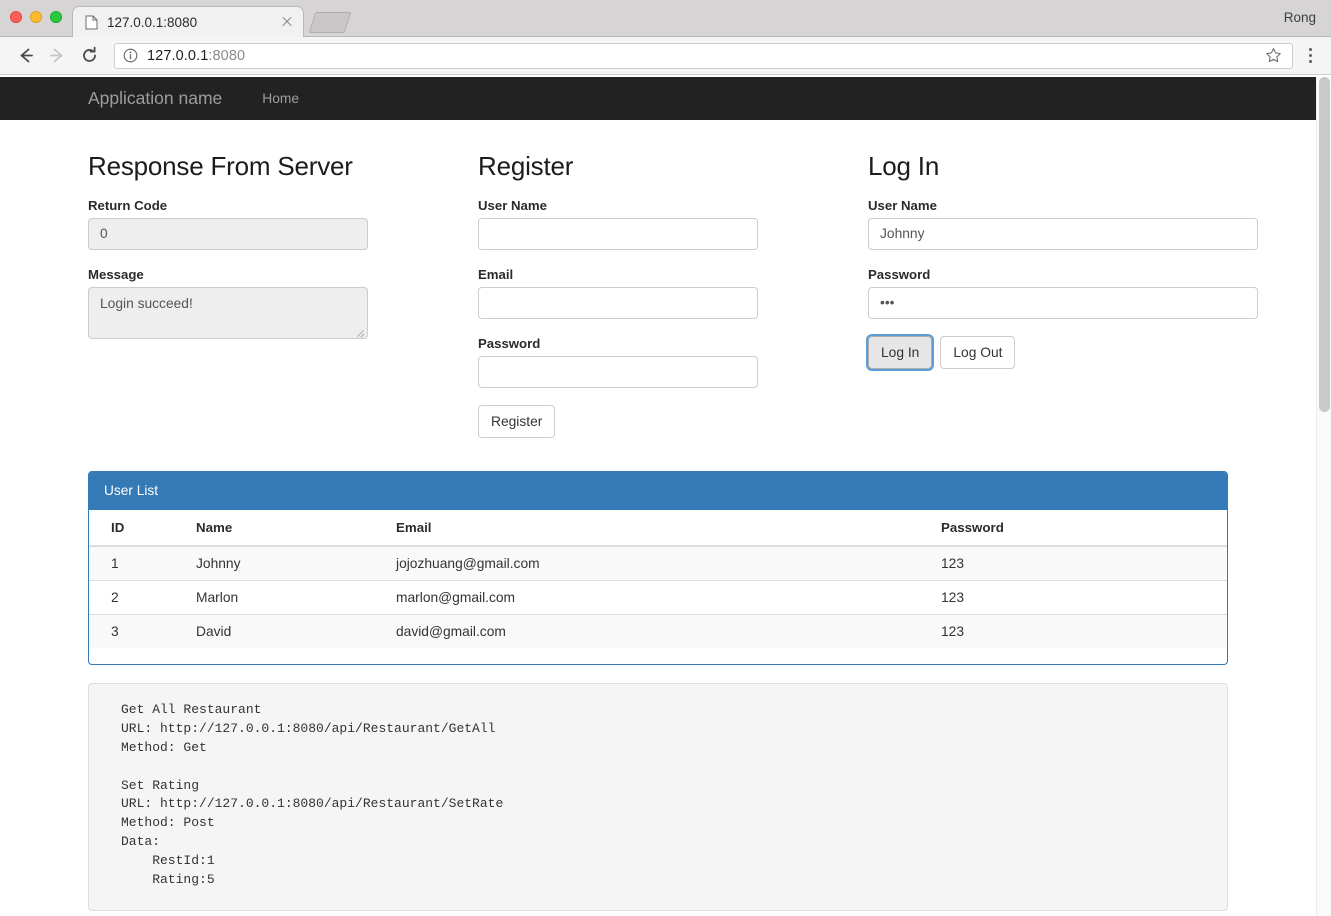  I want to click on table-header-row: ID Name Email Password, so click(658, 529).